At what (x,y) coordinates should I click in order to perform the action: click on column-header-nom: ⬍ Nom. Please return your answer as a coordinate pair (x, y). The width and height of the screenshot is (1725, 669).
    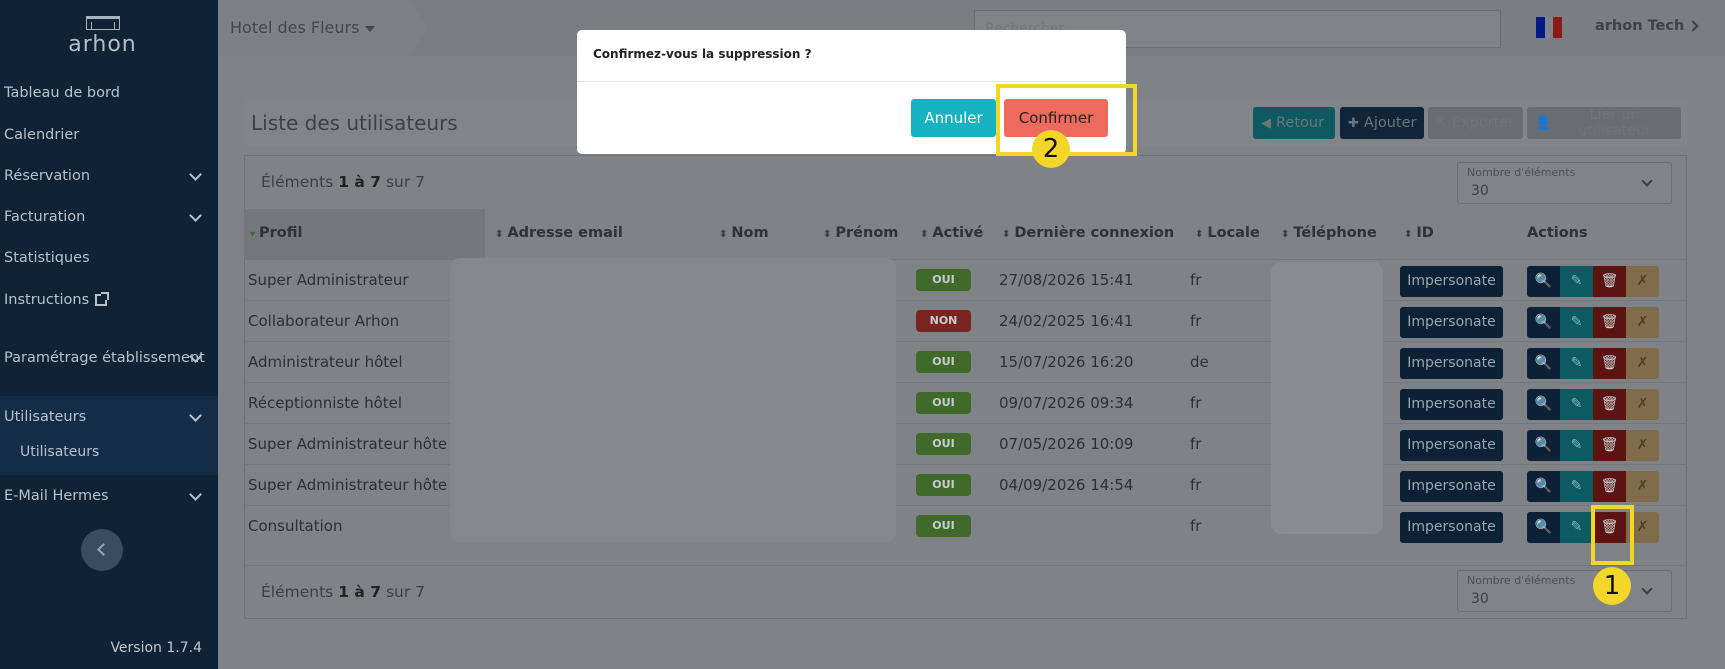
    Looking at the image, I should click on (744, 233).